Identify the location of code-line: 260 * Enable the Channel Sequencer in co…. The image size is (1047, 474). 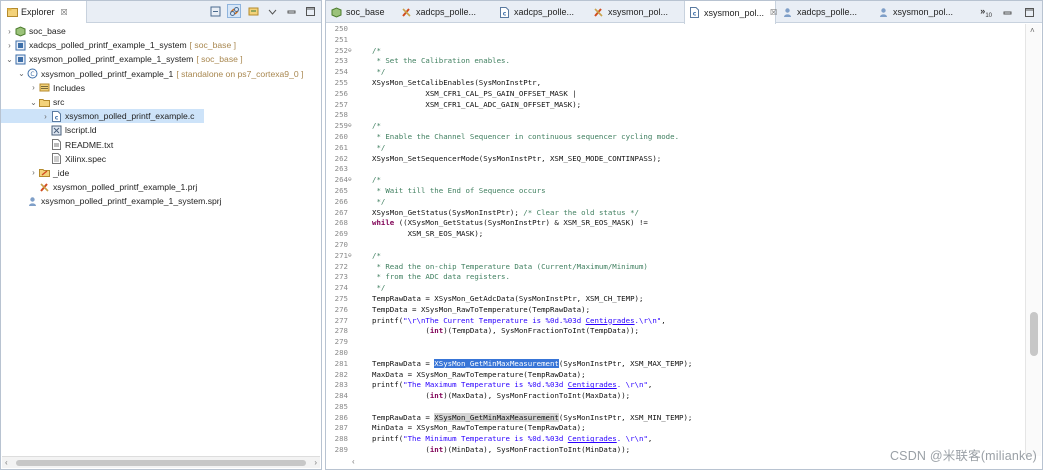
(675, 137).